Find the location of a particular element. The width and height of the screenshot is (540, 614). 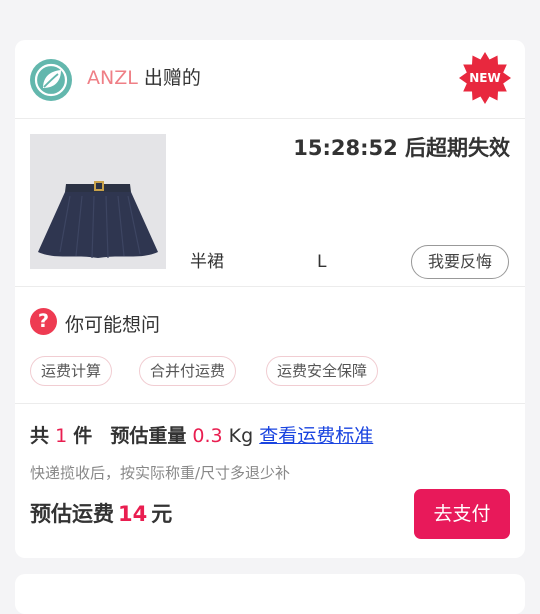

pay-button: 去支付 is located at coordinates (462, 514).